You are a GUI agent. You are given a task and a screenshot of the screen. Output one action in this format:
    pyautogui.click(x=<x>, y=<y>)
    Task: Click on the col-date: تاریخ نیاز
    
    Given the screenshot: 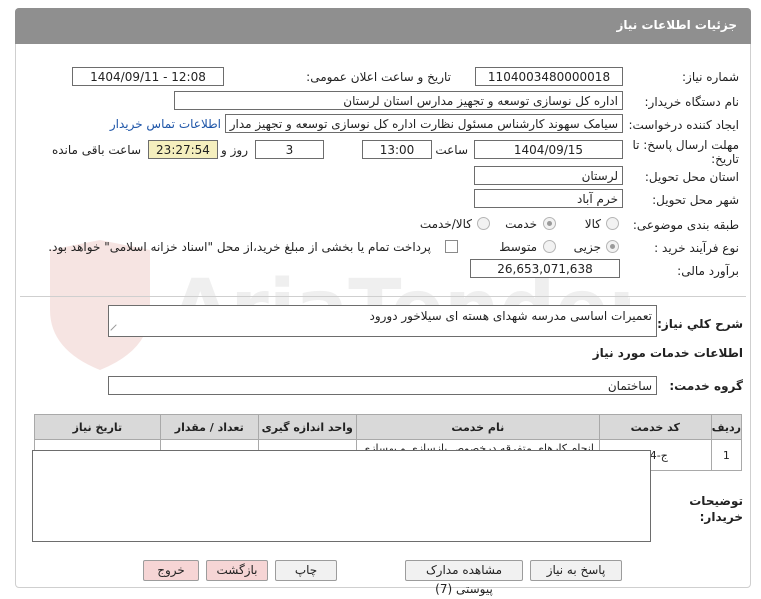 What is the action you would take?
    pyautogui.click(x=97, y=427)
    